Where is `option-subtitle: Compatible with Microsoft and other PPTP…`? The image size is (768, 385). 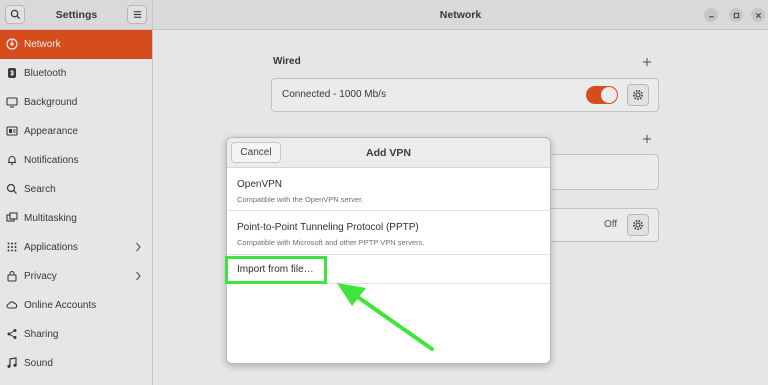 option-subtitle: Compatible with Microsoft and other PPTP… is located at coordinates (331, 242).